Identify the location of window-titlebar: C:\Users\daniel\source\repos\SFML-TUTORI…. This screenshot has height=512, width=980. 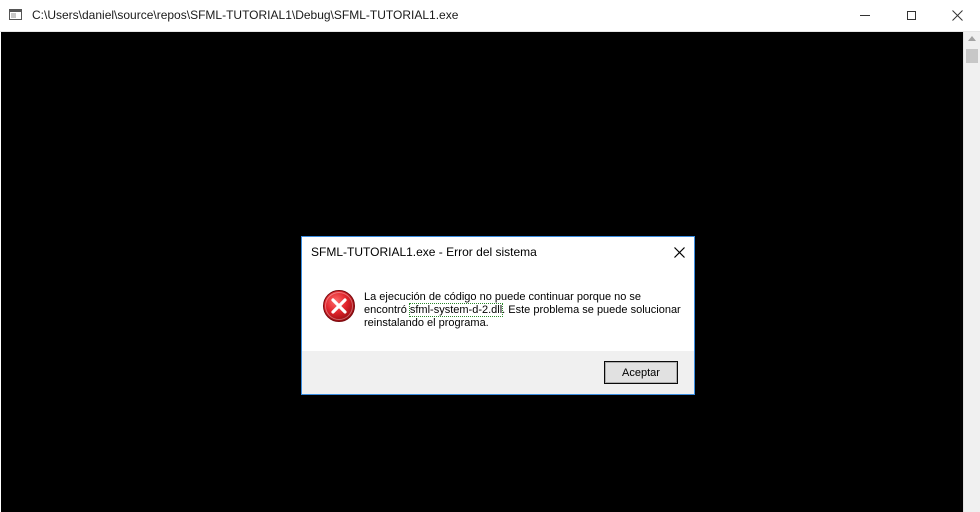
(490, 16).